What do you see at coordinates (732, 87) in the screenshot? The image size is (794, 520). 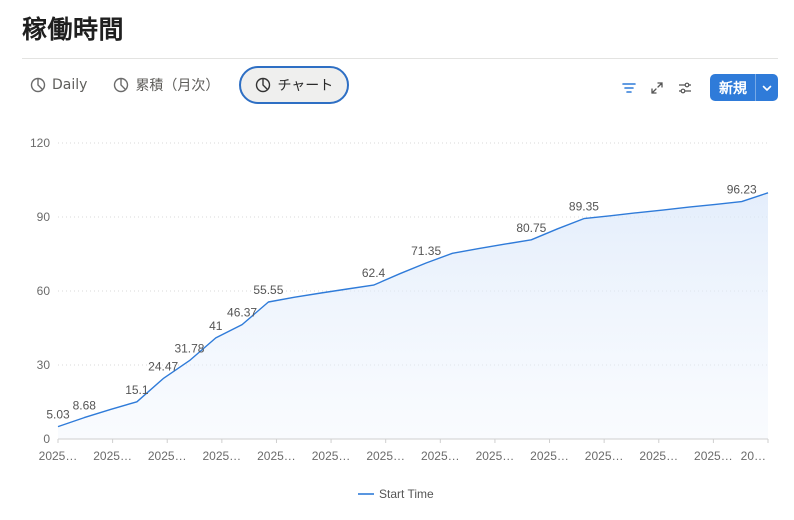 I see `new-button-label: 新規` at bounding box center [732, 87].